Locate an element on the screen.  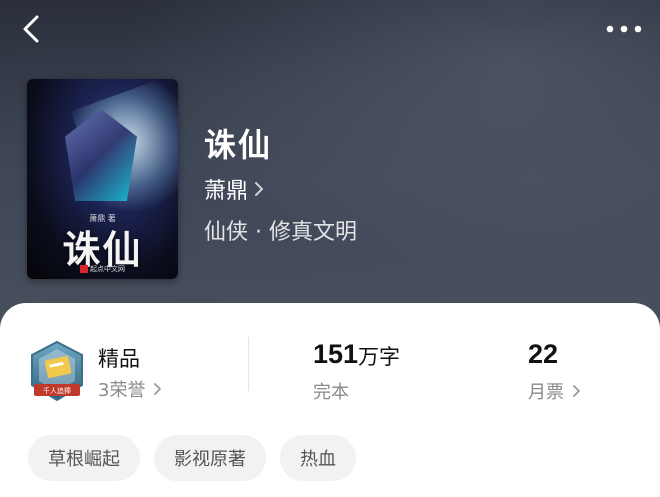
stats-divider is located at coordinates (248, 364).